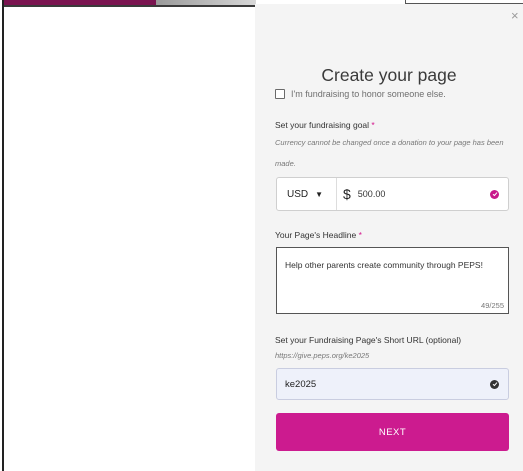 This screenshot has width=523, height=471. Describe the element at coordinates (516, 15) in the screenshot. I see `close-icon: ×` at that location.